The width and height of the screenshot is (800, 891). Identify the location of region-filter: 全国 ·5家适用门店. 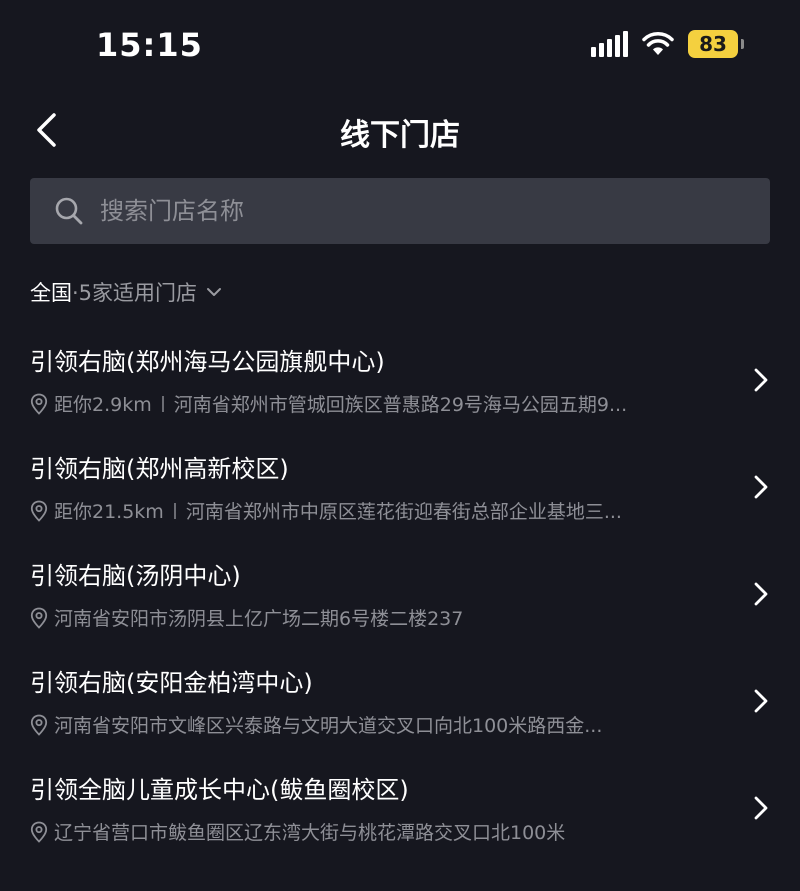
(126, 292).